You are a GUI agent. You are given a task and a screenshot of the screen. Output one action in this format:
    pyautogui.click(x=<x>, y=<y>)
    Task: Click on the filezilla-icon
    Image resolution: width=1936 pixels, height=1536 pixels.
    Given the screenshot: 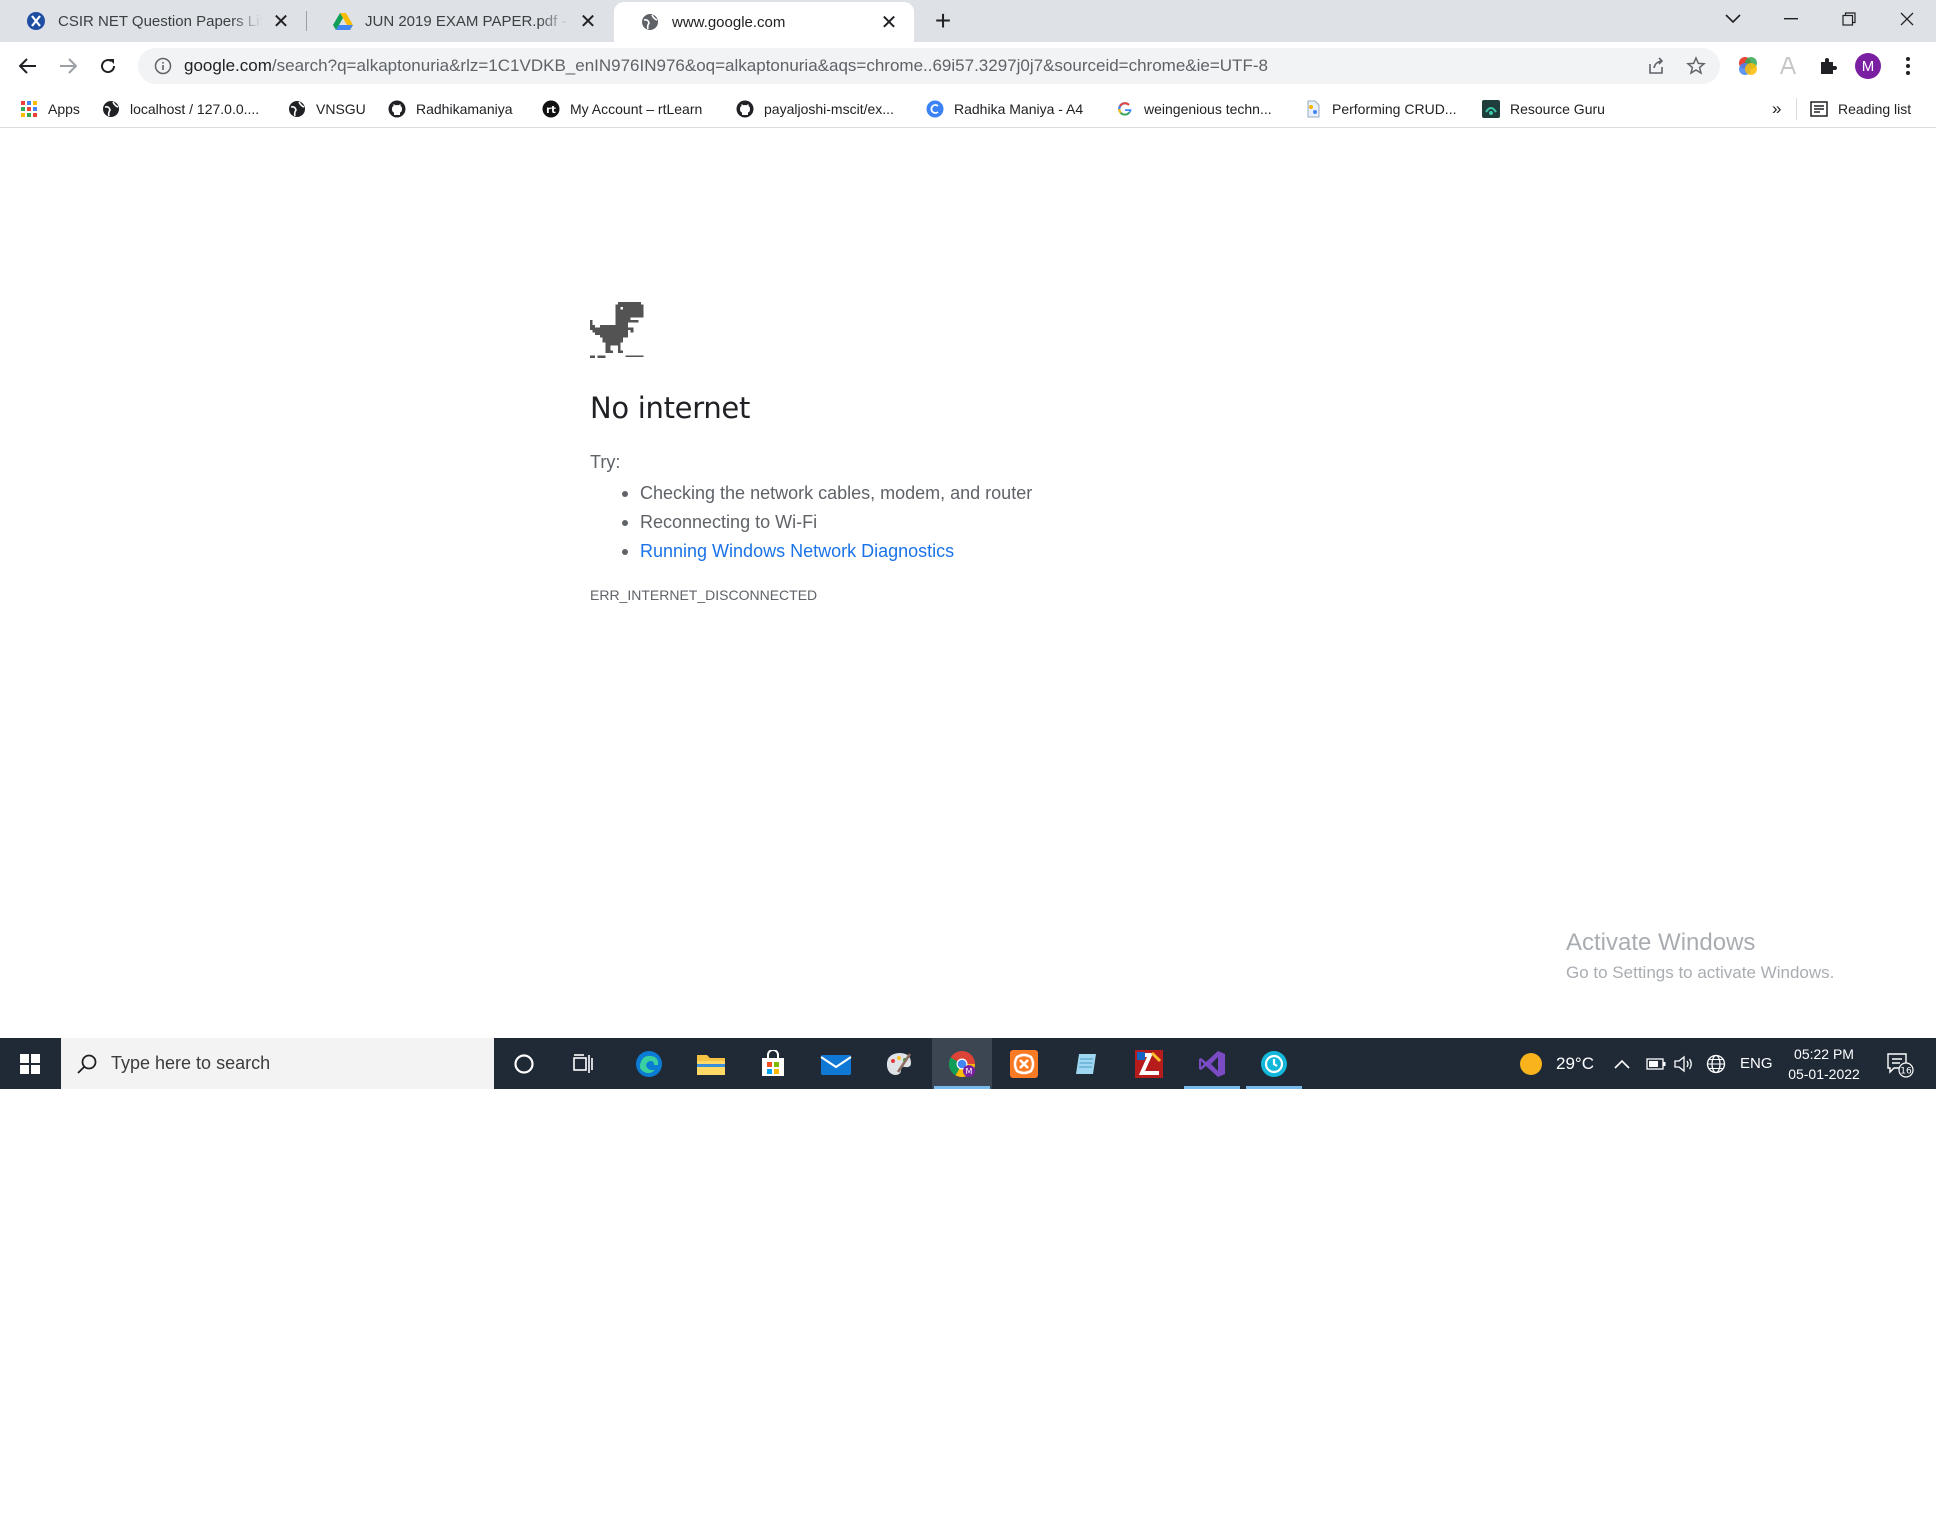 What is the action you would take?
    pyautogui.click(x=1149, y=1063)
    